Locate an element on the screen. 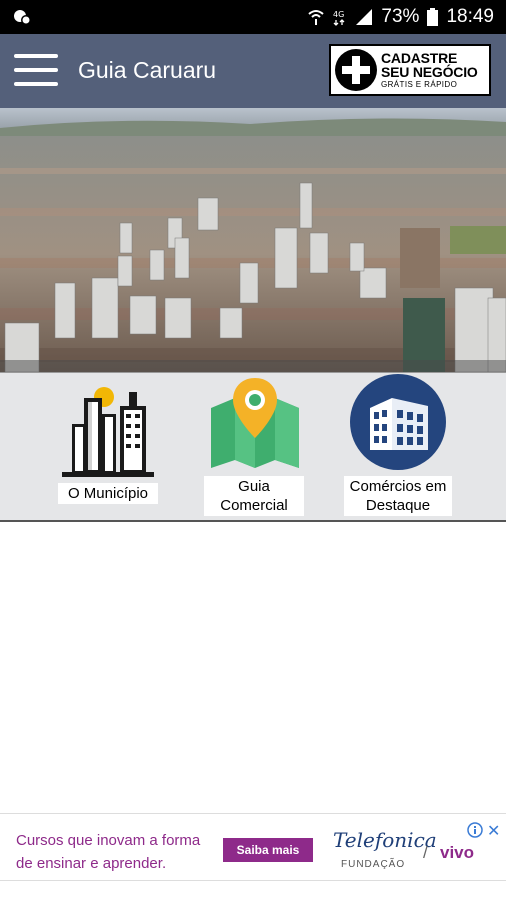 The height and width of the screenshot is (900, 506). shortcut-guia-comercial: Guia Comercial is located at coordinates (254, 447).